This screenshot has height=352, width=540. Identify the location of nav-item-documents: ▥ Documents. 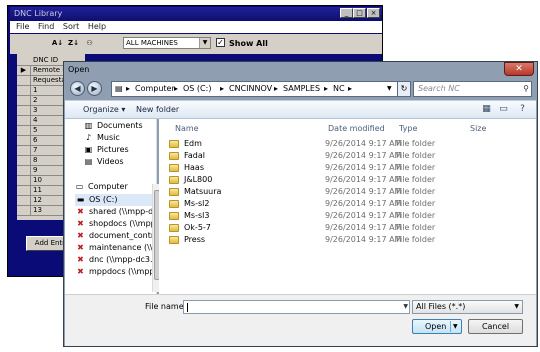
(113, 126).